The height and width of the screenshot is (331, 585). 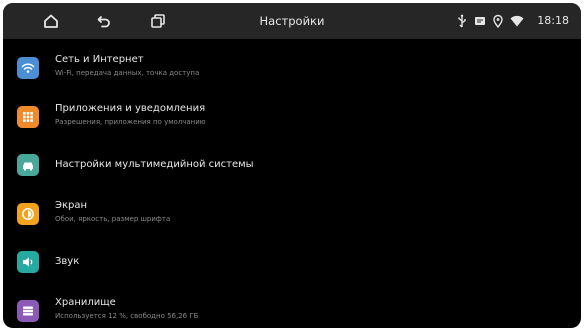 What do you see at coordinates (498, 21) in the screenshot?
I see `location-icon` at bounding box center [498, 21].